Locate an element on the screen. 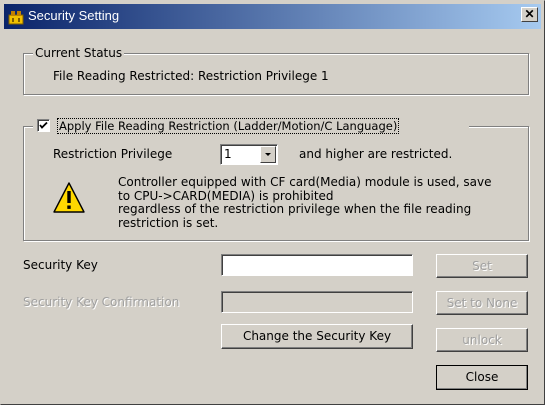 This screenshot has width=545, height=405. chevron-down-icon is located at coordinates (268, 154).